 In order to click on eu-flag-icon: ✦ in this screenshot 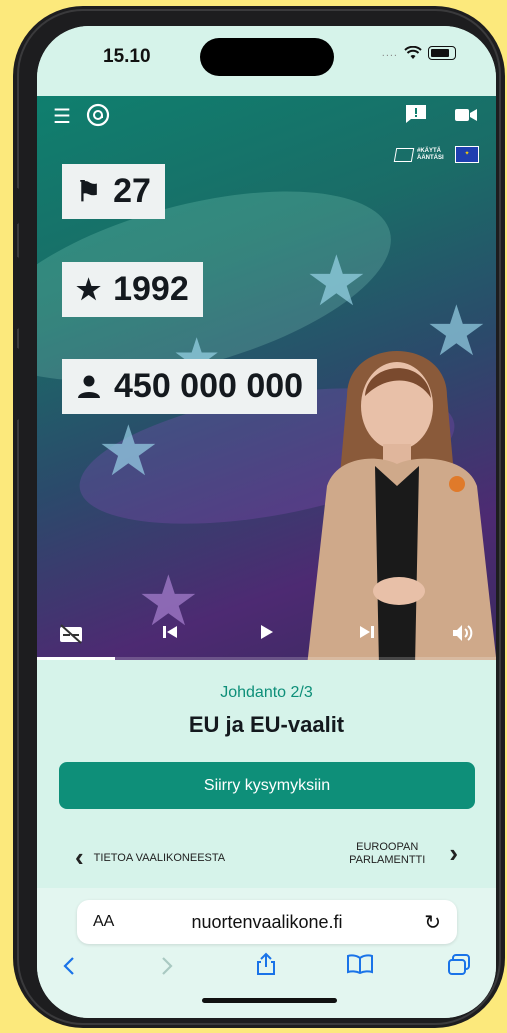, I will do `click(467, 154)`.